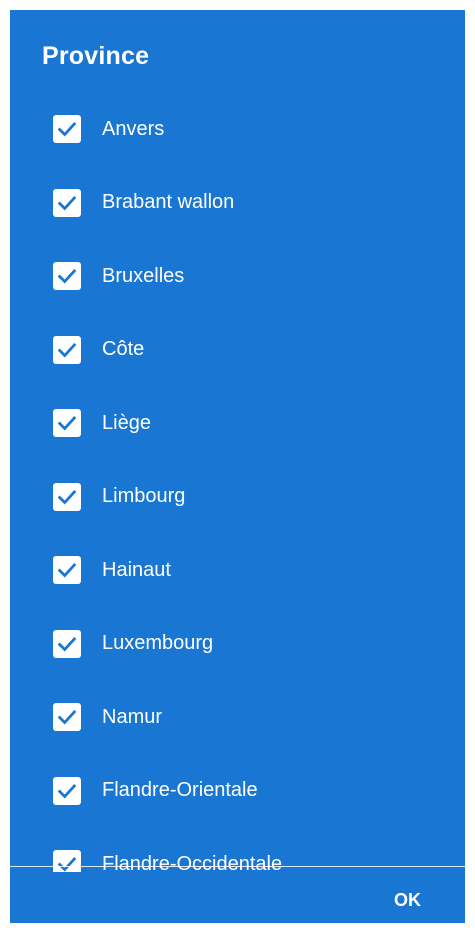 This screenshot has width=475, height=933. What do you see at coordinates (180, 790) in the screenshot?
I see `item-label: Flandre-Orientale` at bounding box center [180, 790].